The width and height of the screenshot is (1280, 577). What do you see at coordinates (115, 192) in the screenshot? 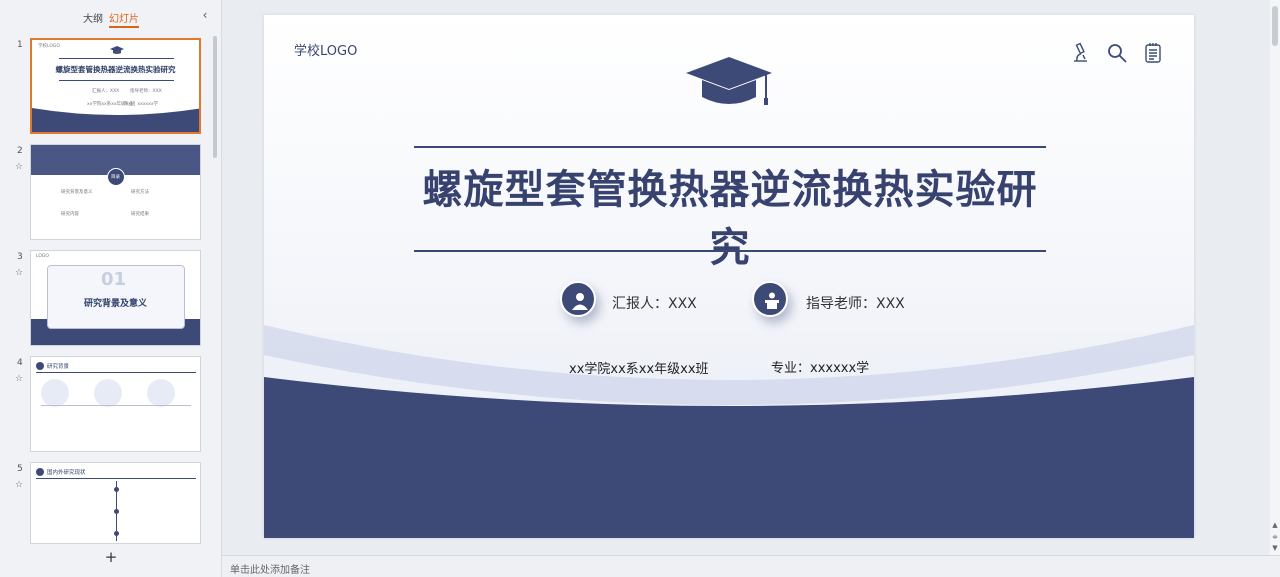
I see `slide-thumbnail-2: 目录 研究背景及意义 研究方法 研究内容 研究结果` at bounding box center [115, 192].